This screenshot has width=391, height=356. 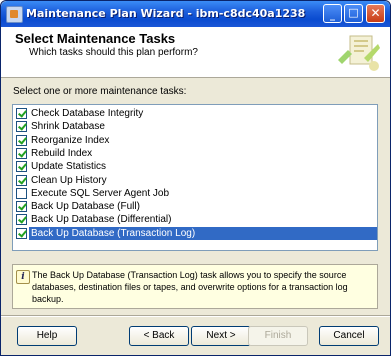 I want to click on task-item: Back Up Database (Full), so click(x=195, y=206).